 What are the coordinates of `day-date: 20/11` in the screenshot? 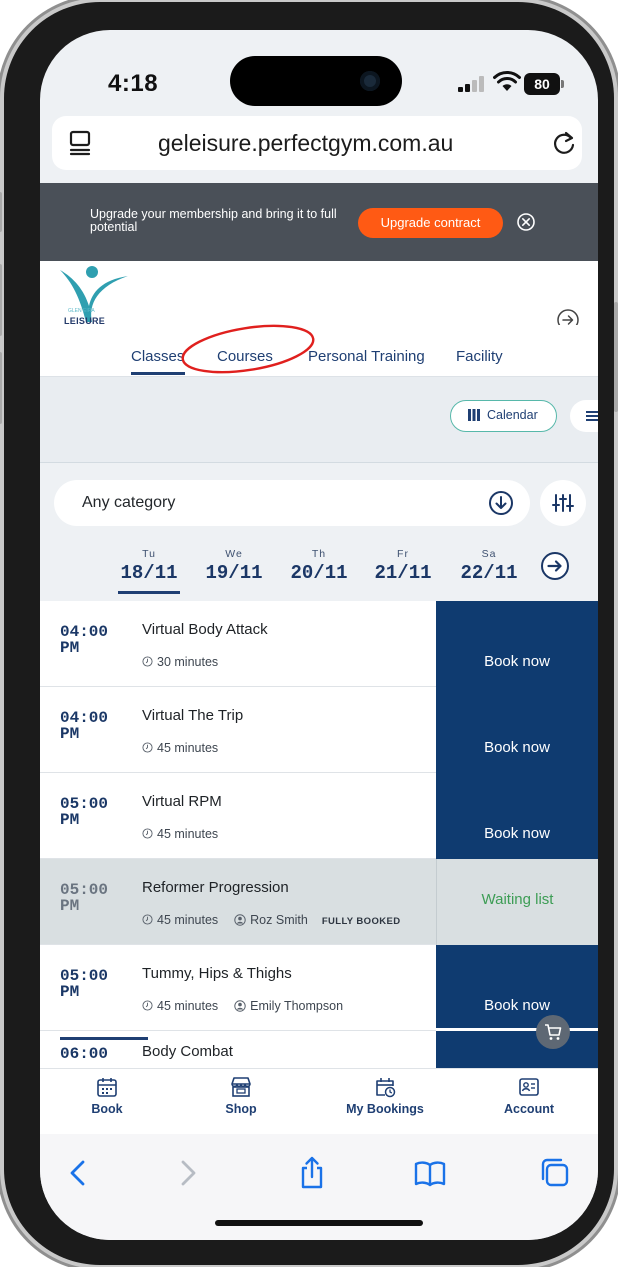 It's located at (319, 573).